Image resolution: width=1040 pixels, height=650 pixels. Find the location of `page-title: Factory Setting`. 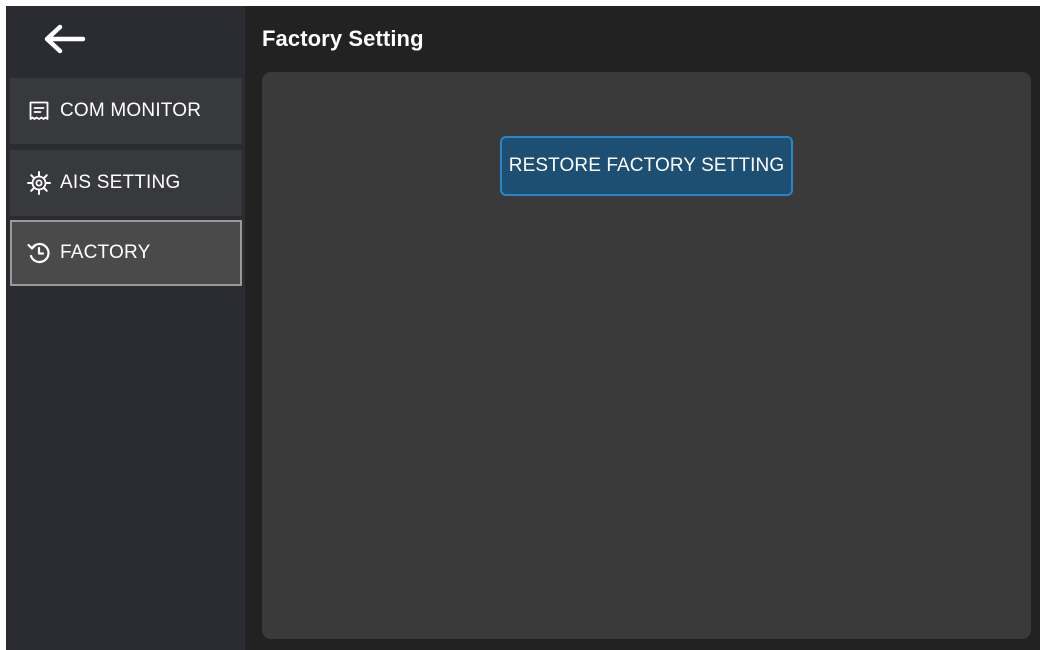

page-title: Factory Setting is located at coordinates (343, 38).